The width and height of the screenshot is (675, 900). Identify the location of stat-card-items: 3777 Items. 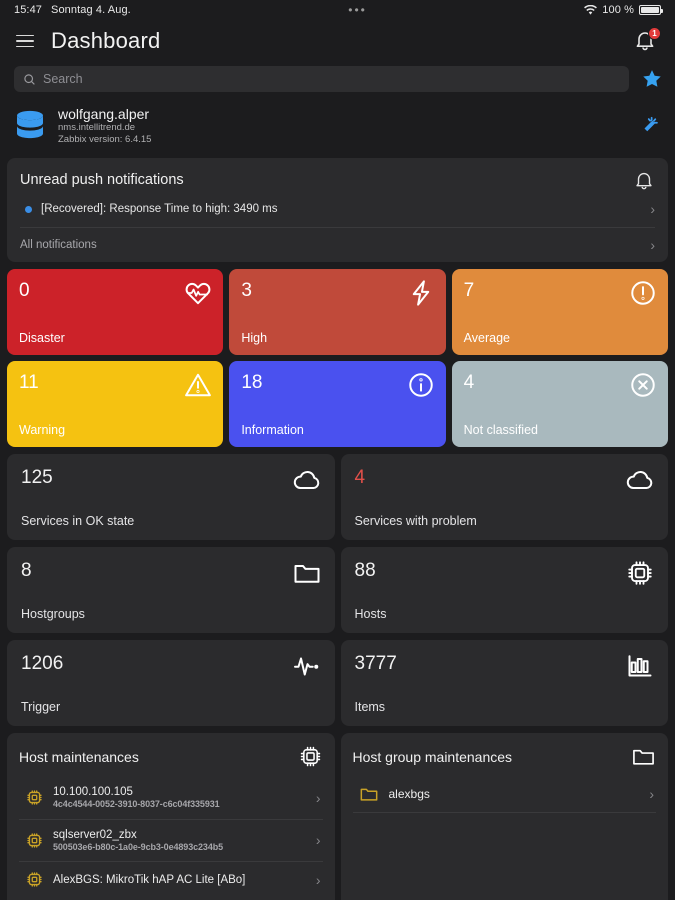
(504, 683).